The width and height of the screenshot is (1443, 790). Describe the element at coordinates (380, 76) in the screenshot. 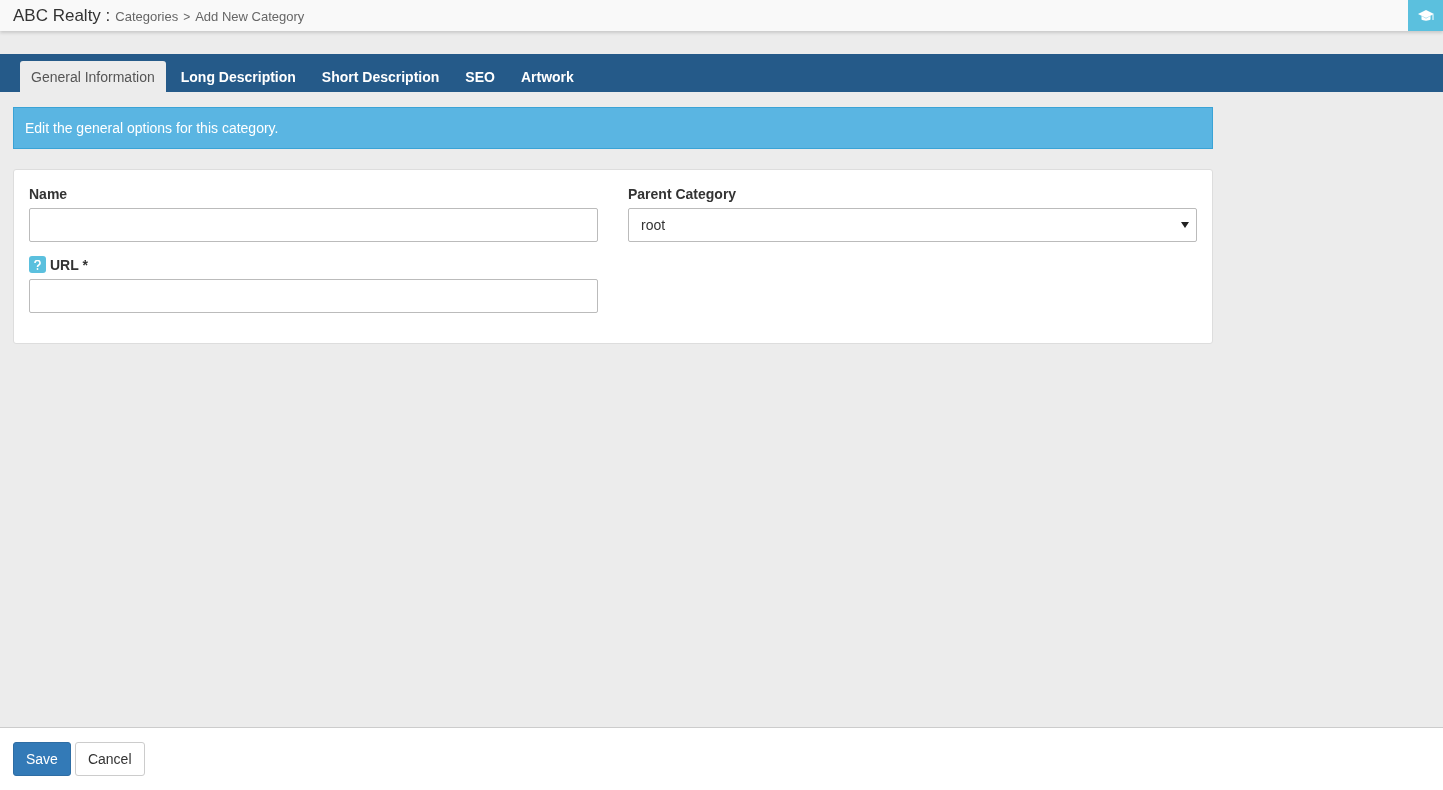

I see `tab: Short Description` at that location.